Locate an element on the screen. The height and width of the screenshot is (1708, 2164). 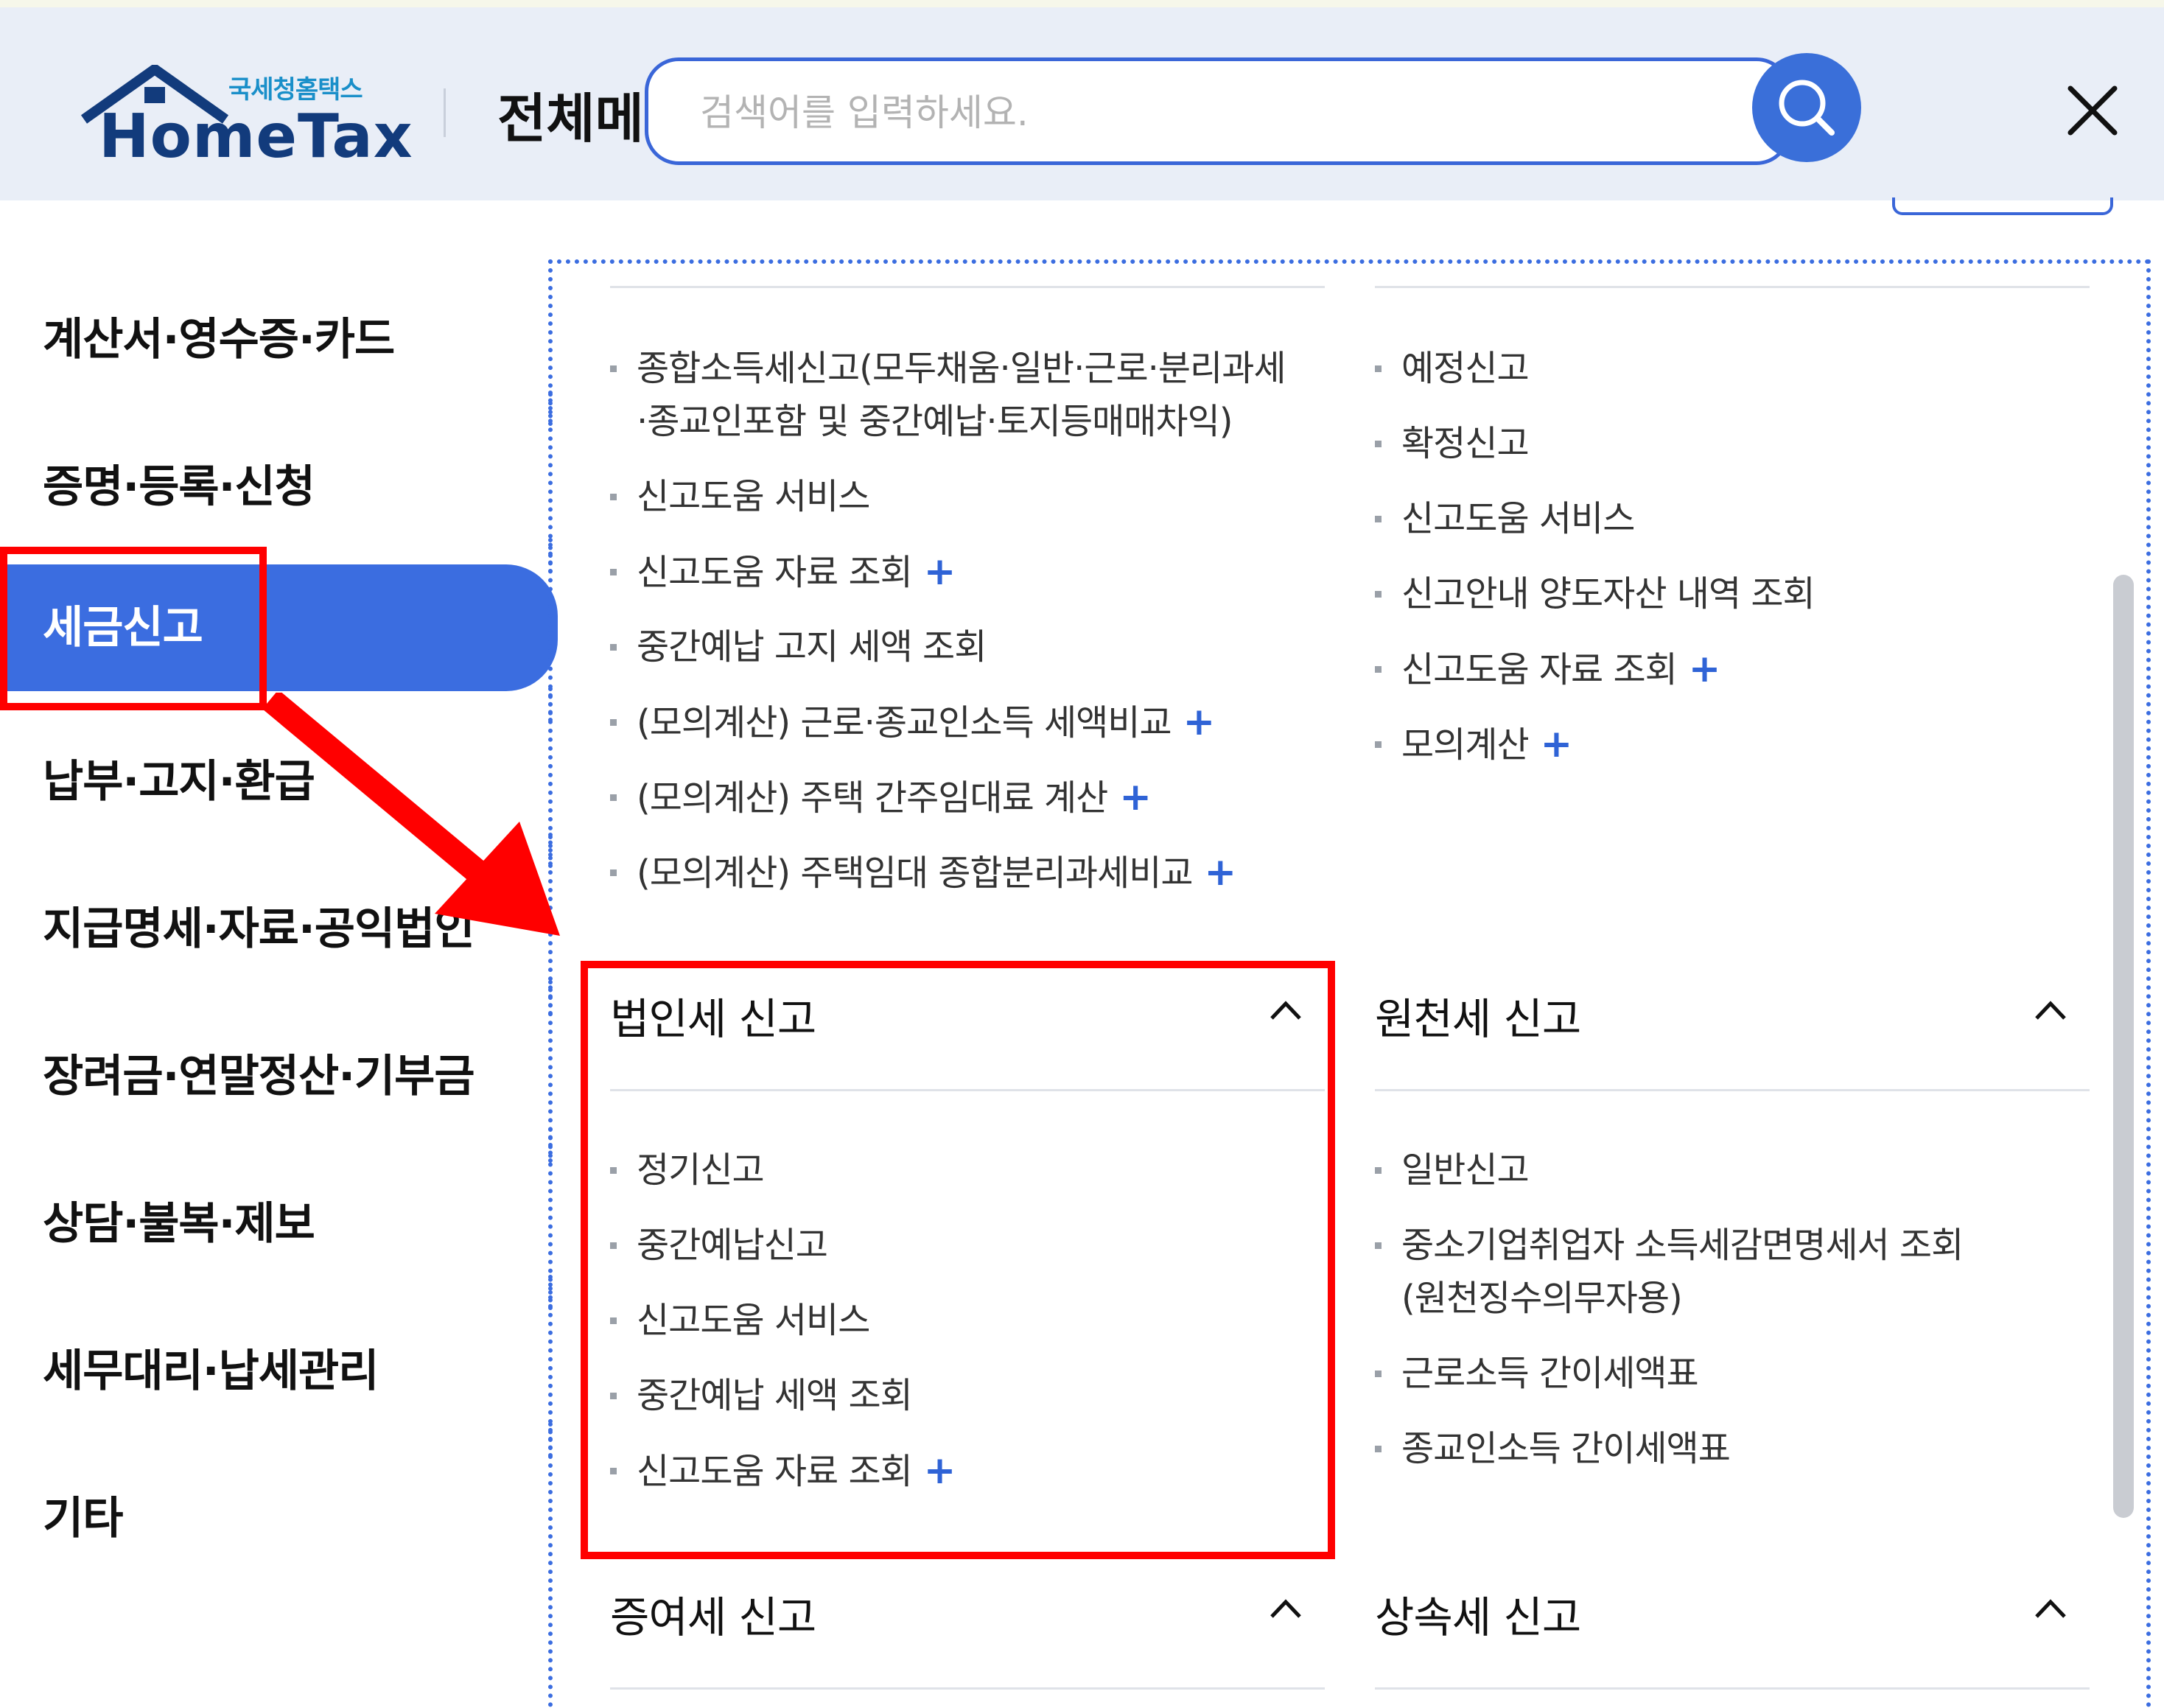
list-item: (모의계산) 주택 간주임대료 계산 + is located at coordinates (881, 798).